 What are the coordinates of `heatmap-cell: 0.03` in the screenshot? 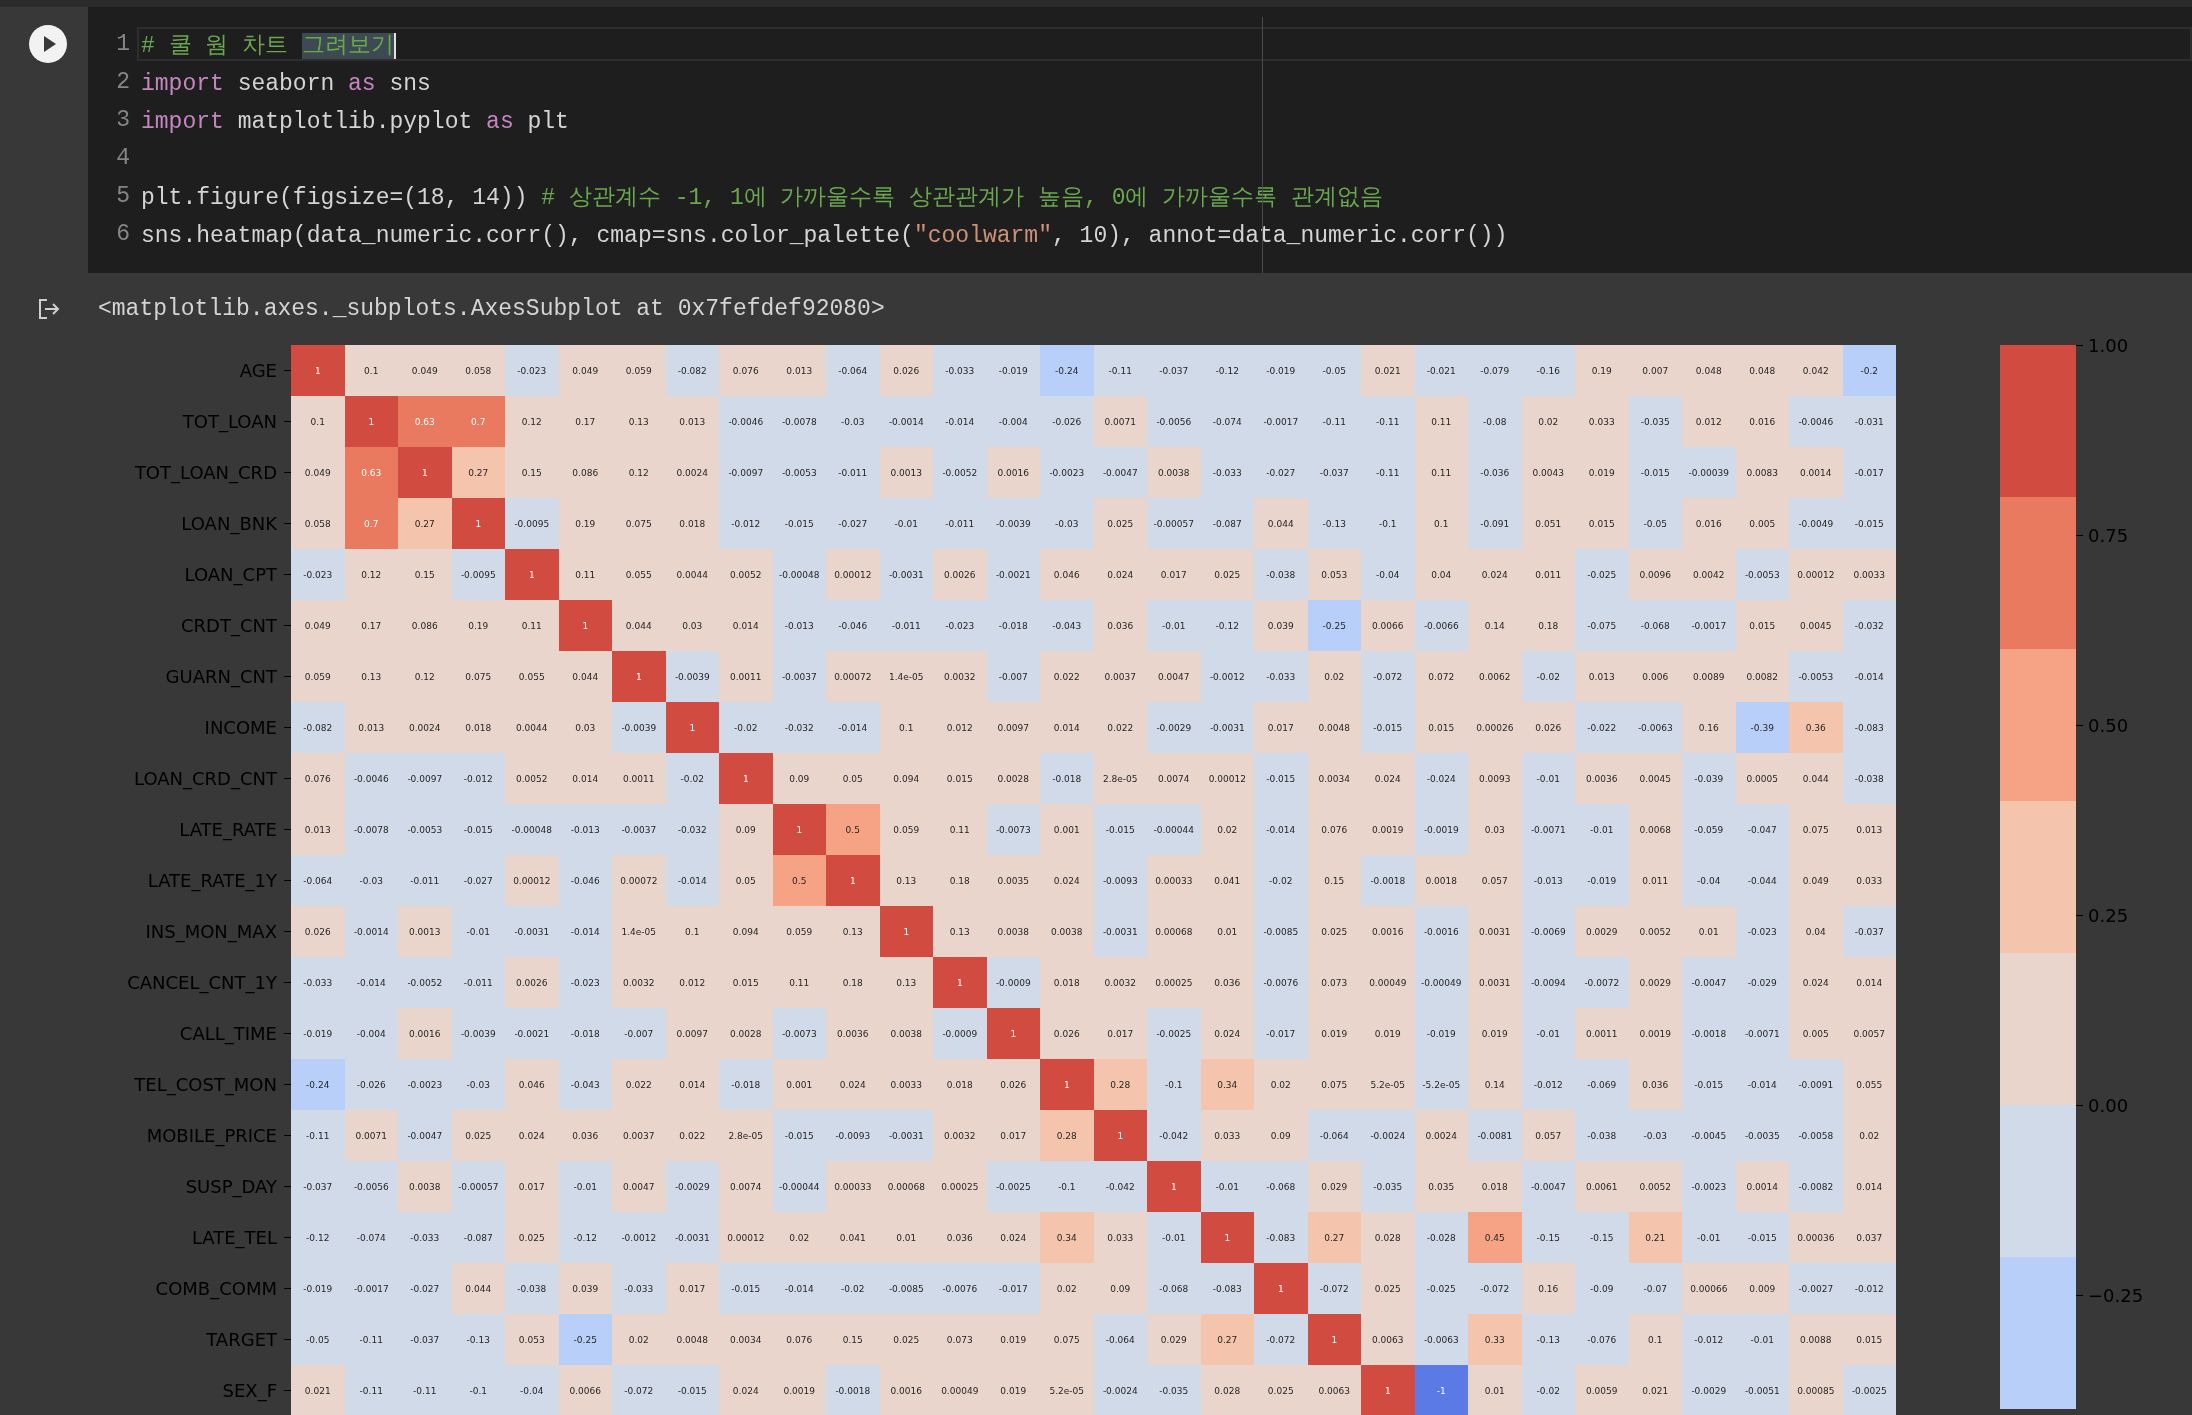 It's located at (585, 727).